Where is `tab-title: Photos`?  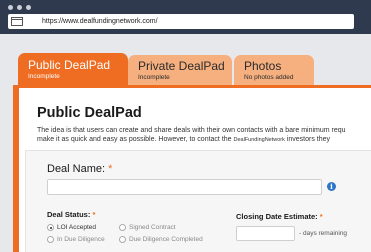 tab-title: Photos is located at coordinates (263, 66).